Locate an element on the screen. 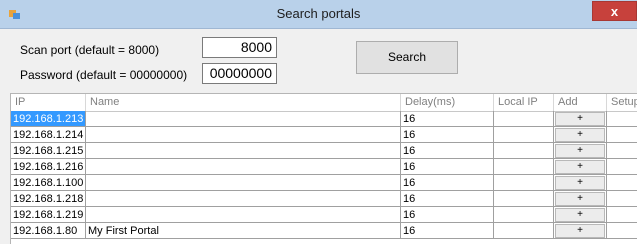 The image size is (637, 244). table-row: 192.168.1.214 16 + is located at coordinates (324, 135).